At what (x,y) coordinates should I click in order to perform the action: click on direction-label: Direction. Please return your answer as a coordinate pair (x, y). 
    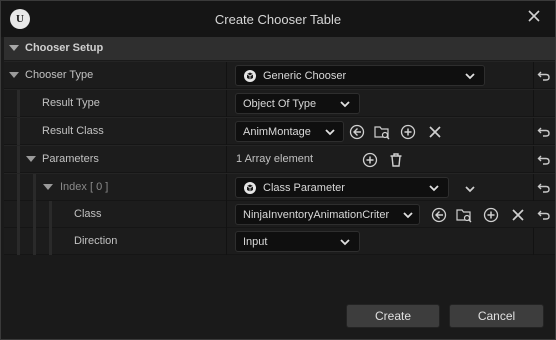
    Looking at the image, I should click on (96, 241).